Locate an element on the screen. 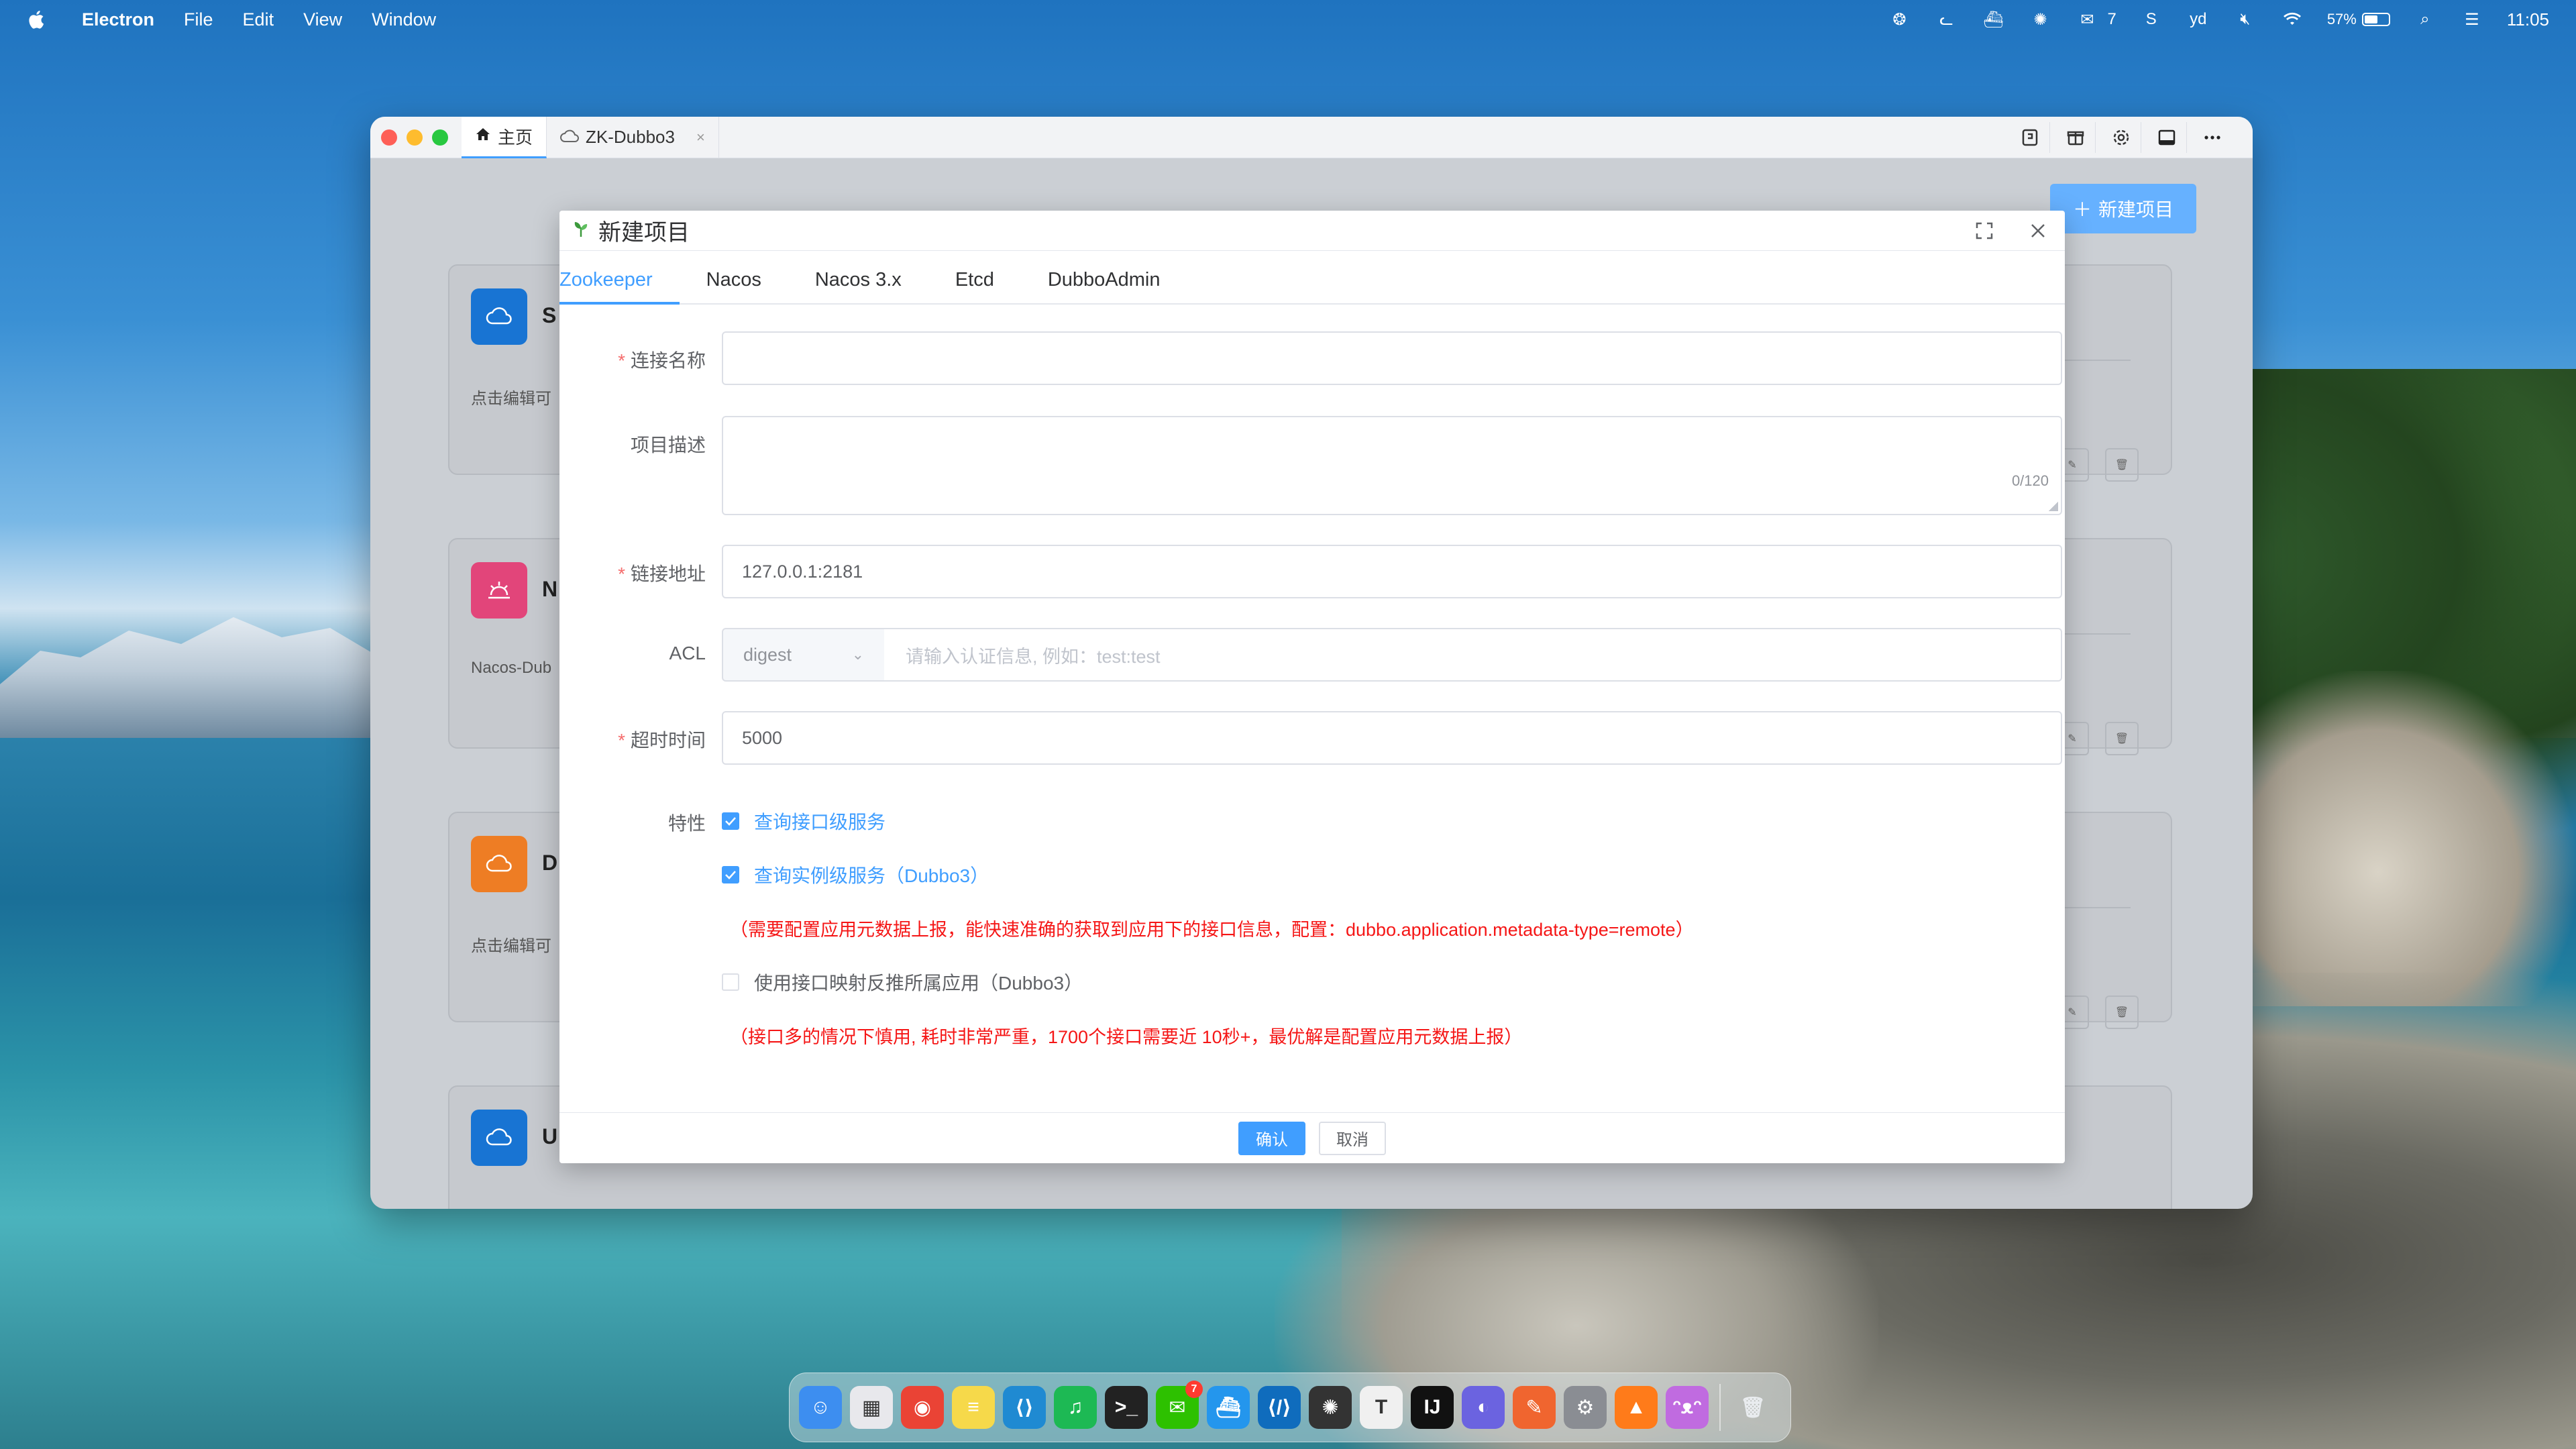  dock-toolbox-icon: ▲ is located at coordinates (1636, 1407).